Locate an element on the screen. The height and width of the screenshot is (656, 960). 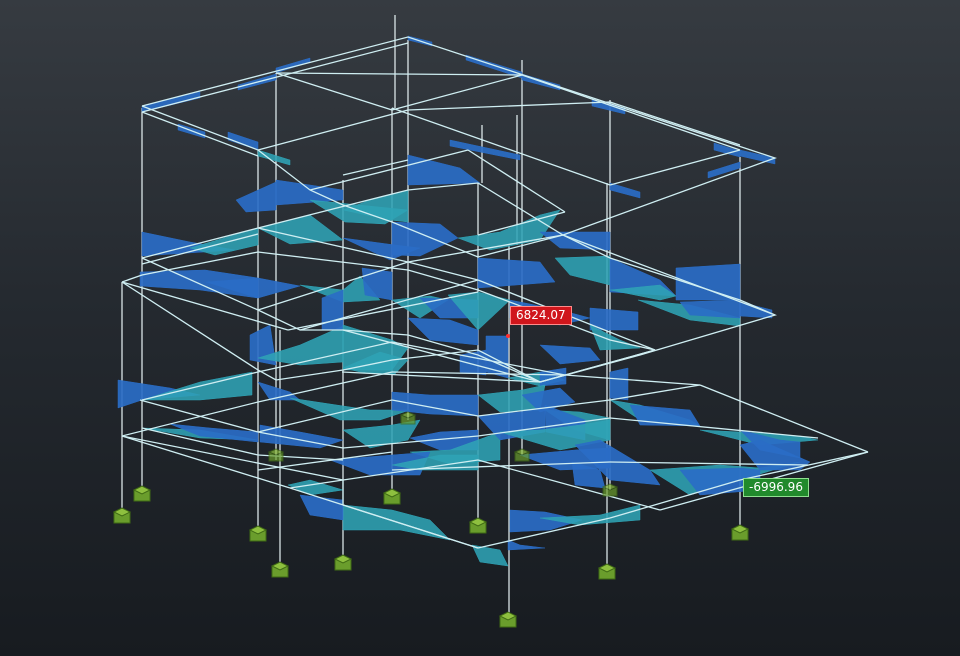
max-value-label: 6824.07 is located at coordinates (541, 315).